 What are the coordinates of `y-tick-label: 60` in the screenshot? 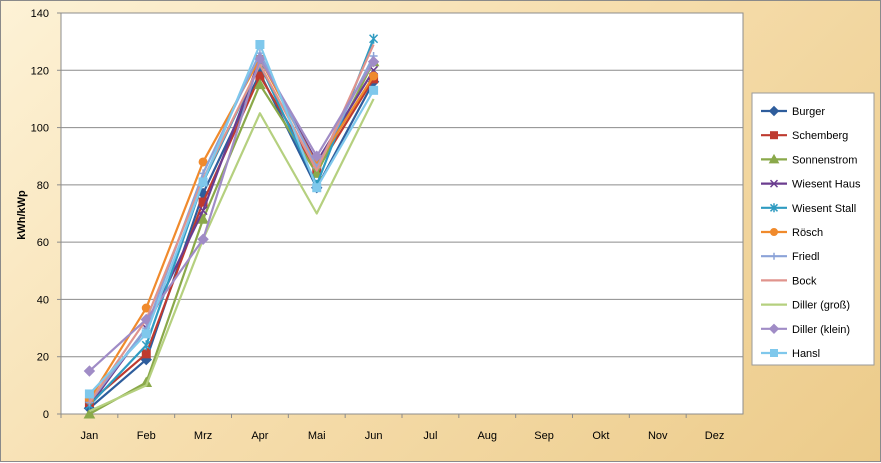 It's located at (43, 243).